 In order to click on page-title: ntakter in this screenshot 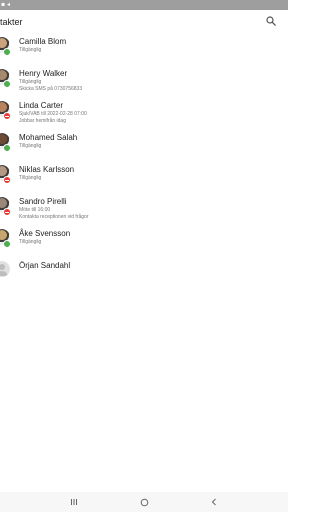, I will do `click(11, 22)`.